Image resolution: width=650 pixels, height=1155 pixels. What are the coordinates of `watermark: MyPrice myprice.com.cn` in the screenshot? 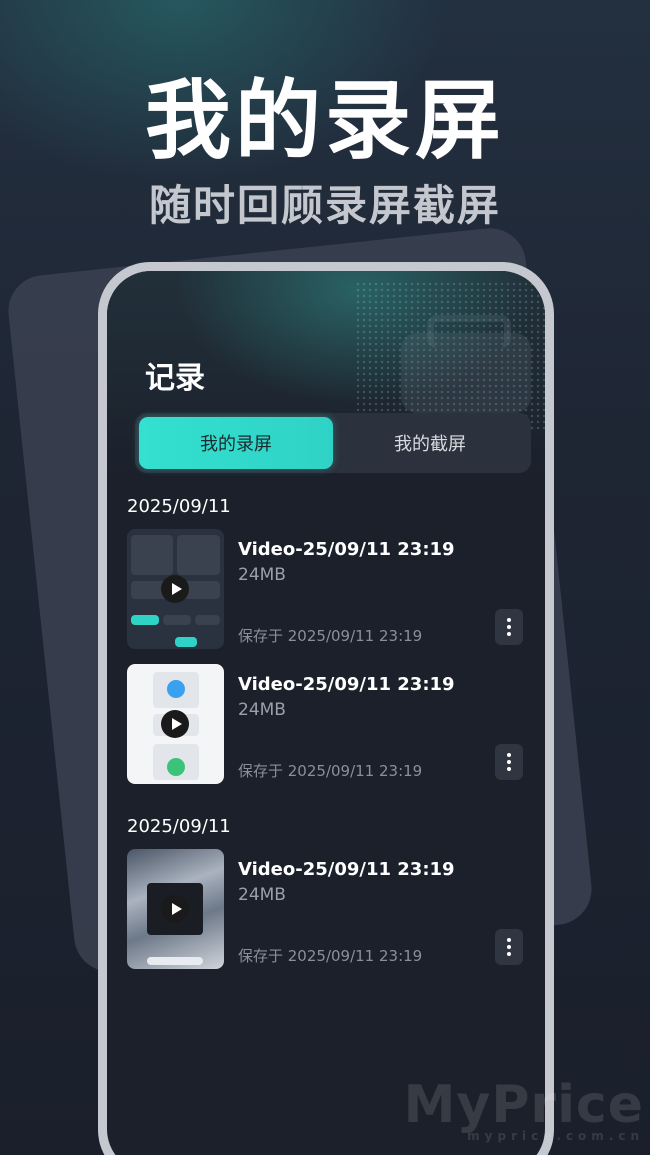 It's located at (524, 1109).